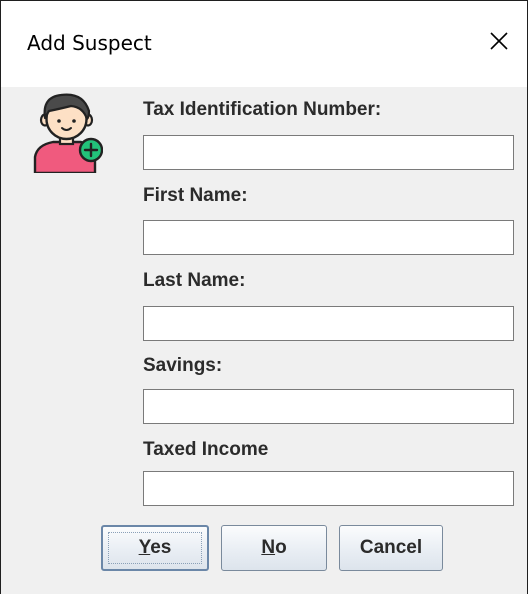 Image resolution: width=530 pixels, height=594 pixels. I want to click on no-mnemonic: N, so click(268, 547).